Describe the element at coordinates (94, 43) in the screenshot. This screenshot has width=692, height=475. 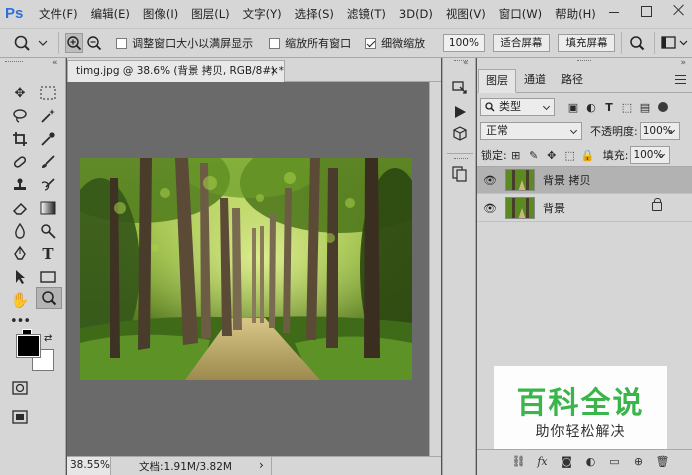
I see `zoom-out-button` at that location.